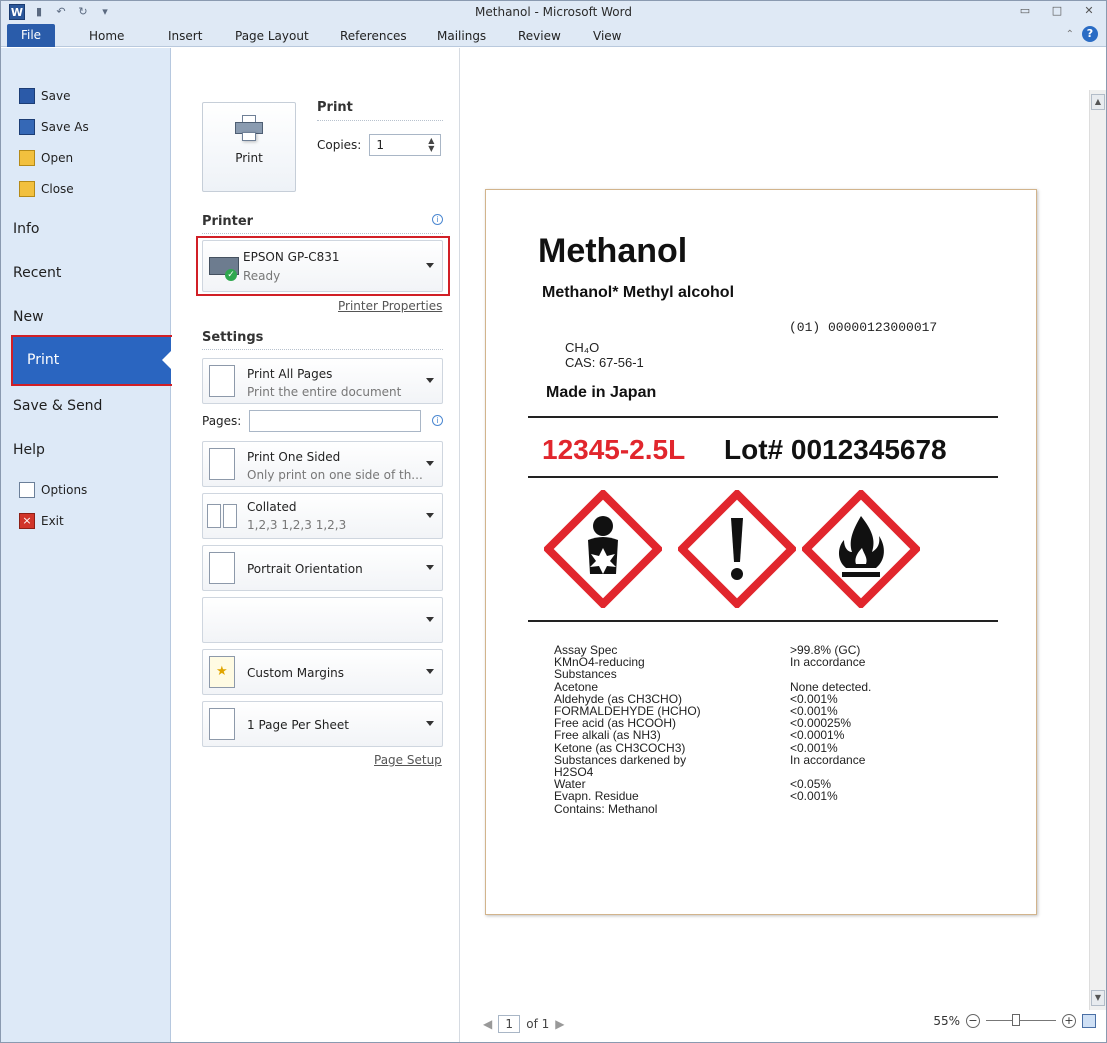  What do you see at coordinates (92, 360) in the screenshot?
I see `nav-print: Print` at bounding box center [92, 360].